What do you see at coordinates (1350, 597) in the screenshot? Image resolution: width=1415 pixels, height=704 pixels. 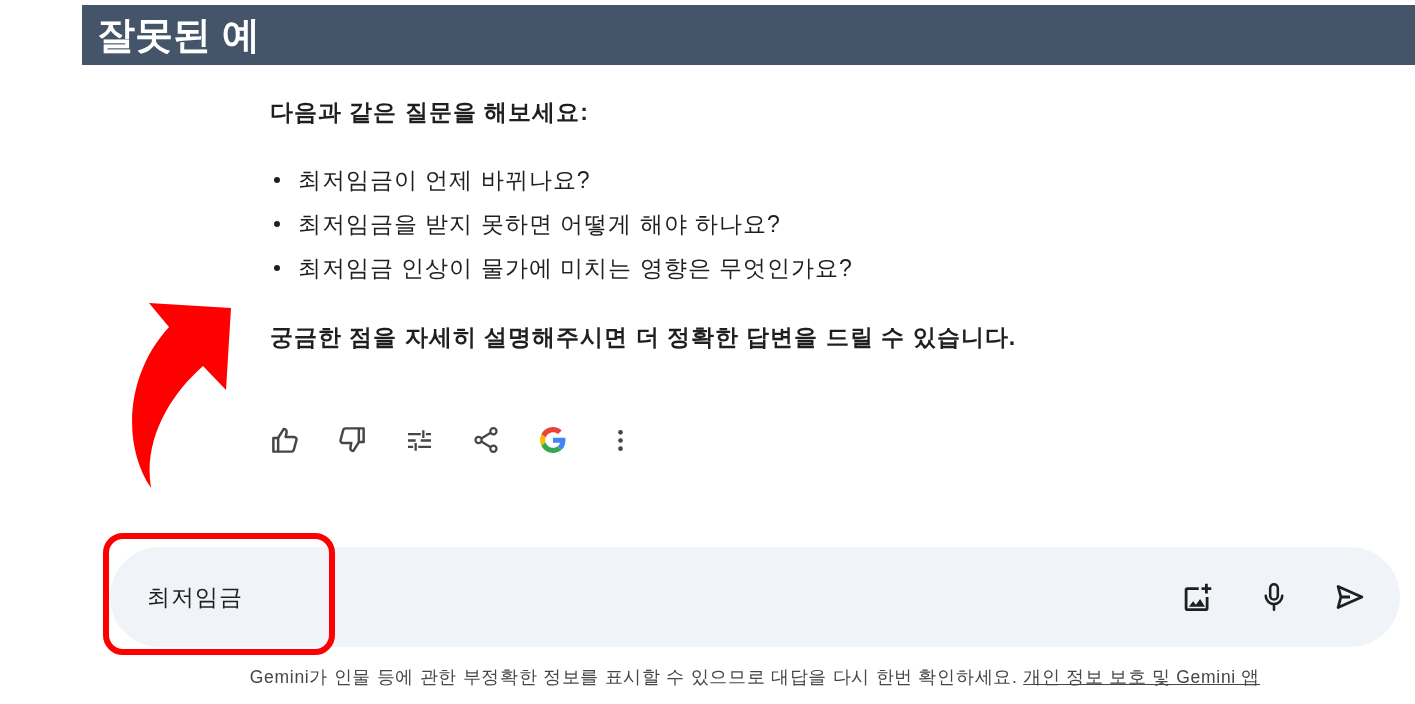 I see `send-icon` at bounding box center [1350, 597].